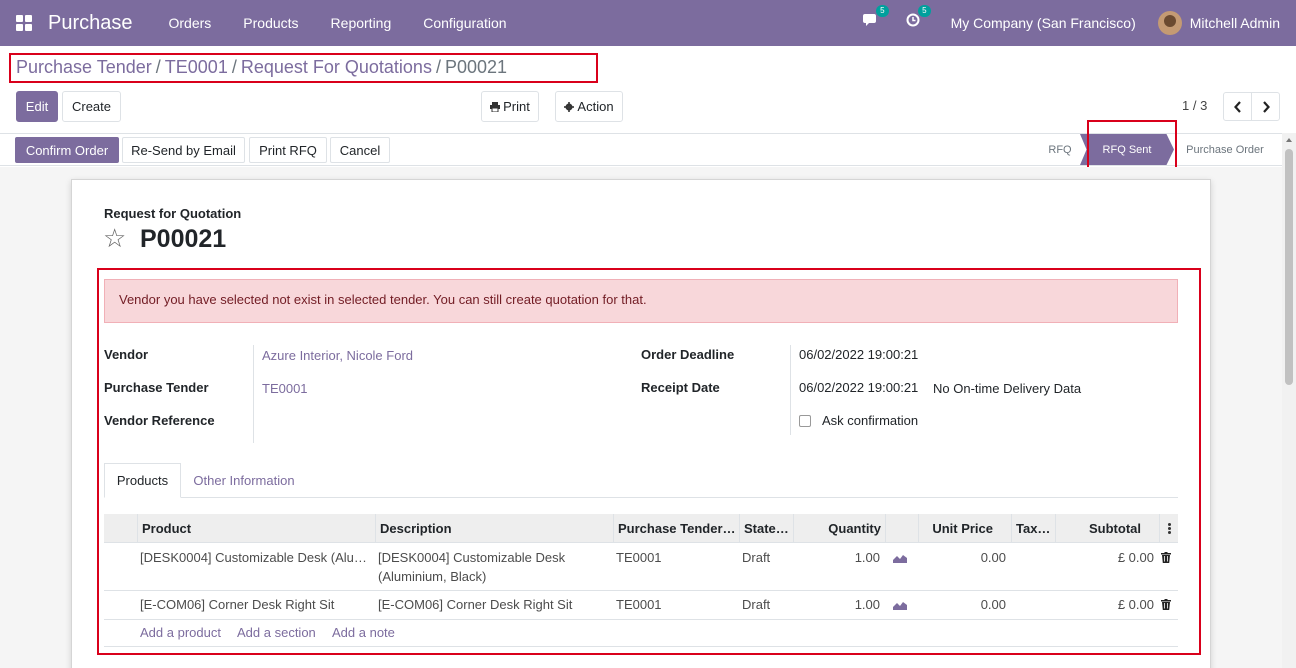 The height and width of the screenshot is (668, 1296). What do you see at coordinates (183, 150) in the screenshot?
I see `resend-email-button: Re-Send by Email` at bounding box center [183, 150].